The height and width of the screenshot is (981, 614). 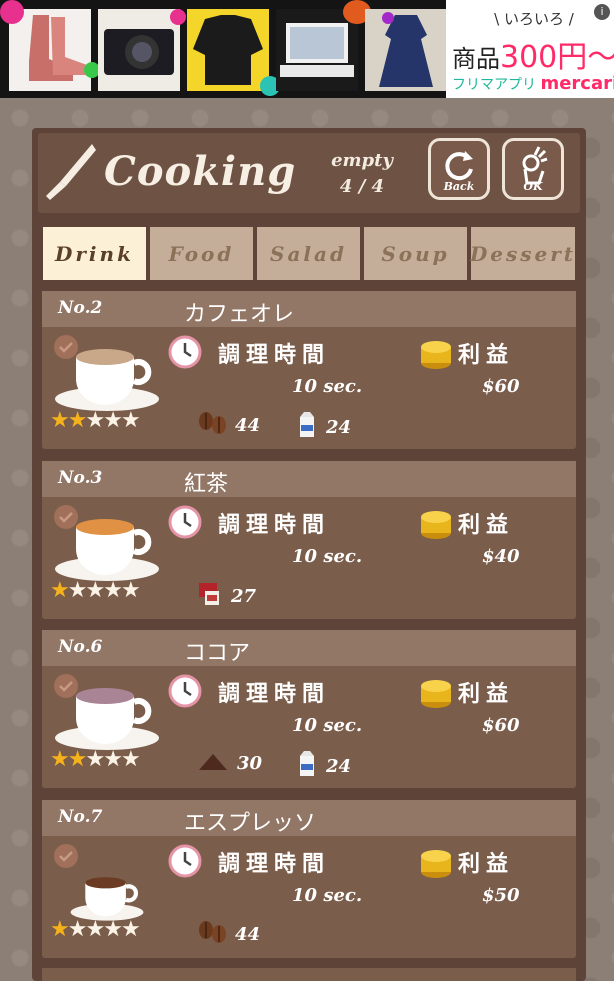 What do you see at coordinates (200, 171) in the screenshot?
I see `page-title: Cooking` at bounding box center [200, 171].